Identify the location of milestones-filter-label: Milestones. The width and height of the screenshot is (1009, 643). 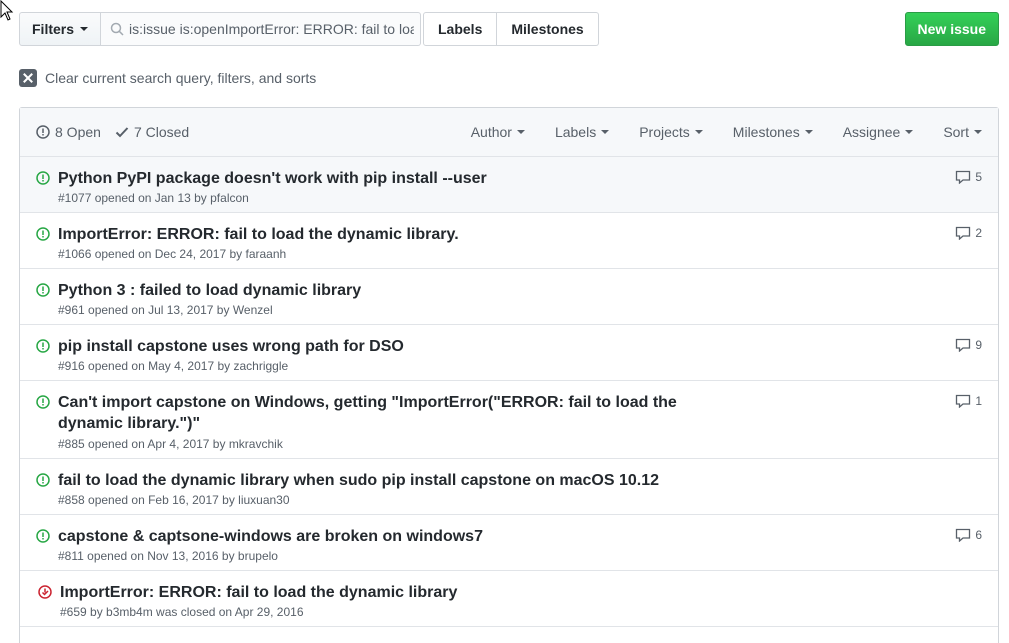
(766, 132).